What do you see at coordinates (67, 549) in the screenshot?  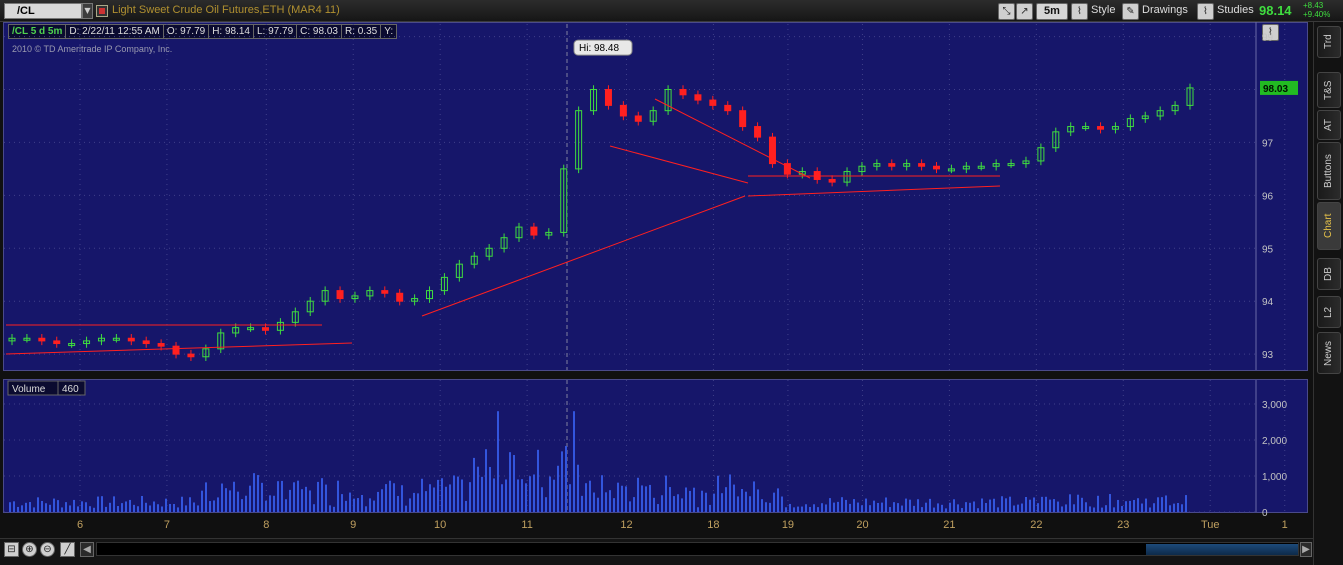 I see `draw-line-icon: ╱` at bounding box center [67, 549].